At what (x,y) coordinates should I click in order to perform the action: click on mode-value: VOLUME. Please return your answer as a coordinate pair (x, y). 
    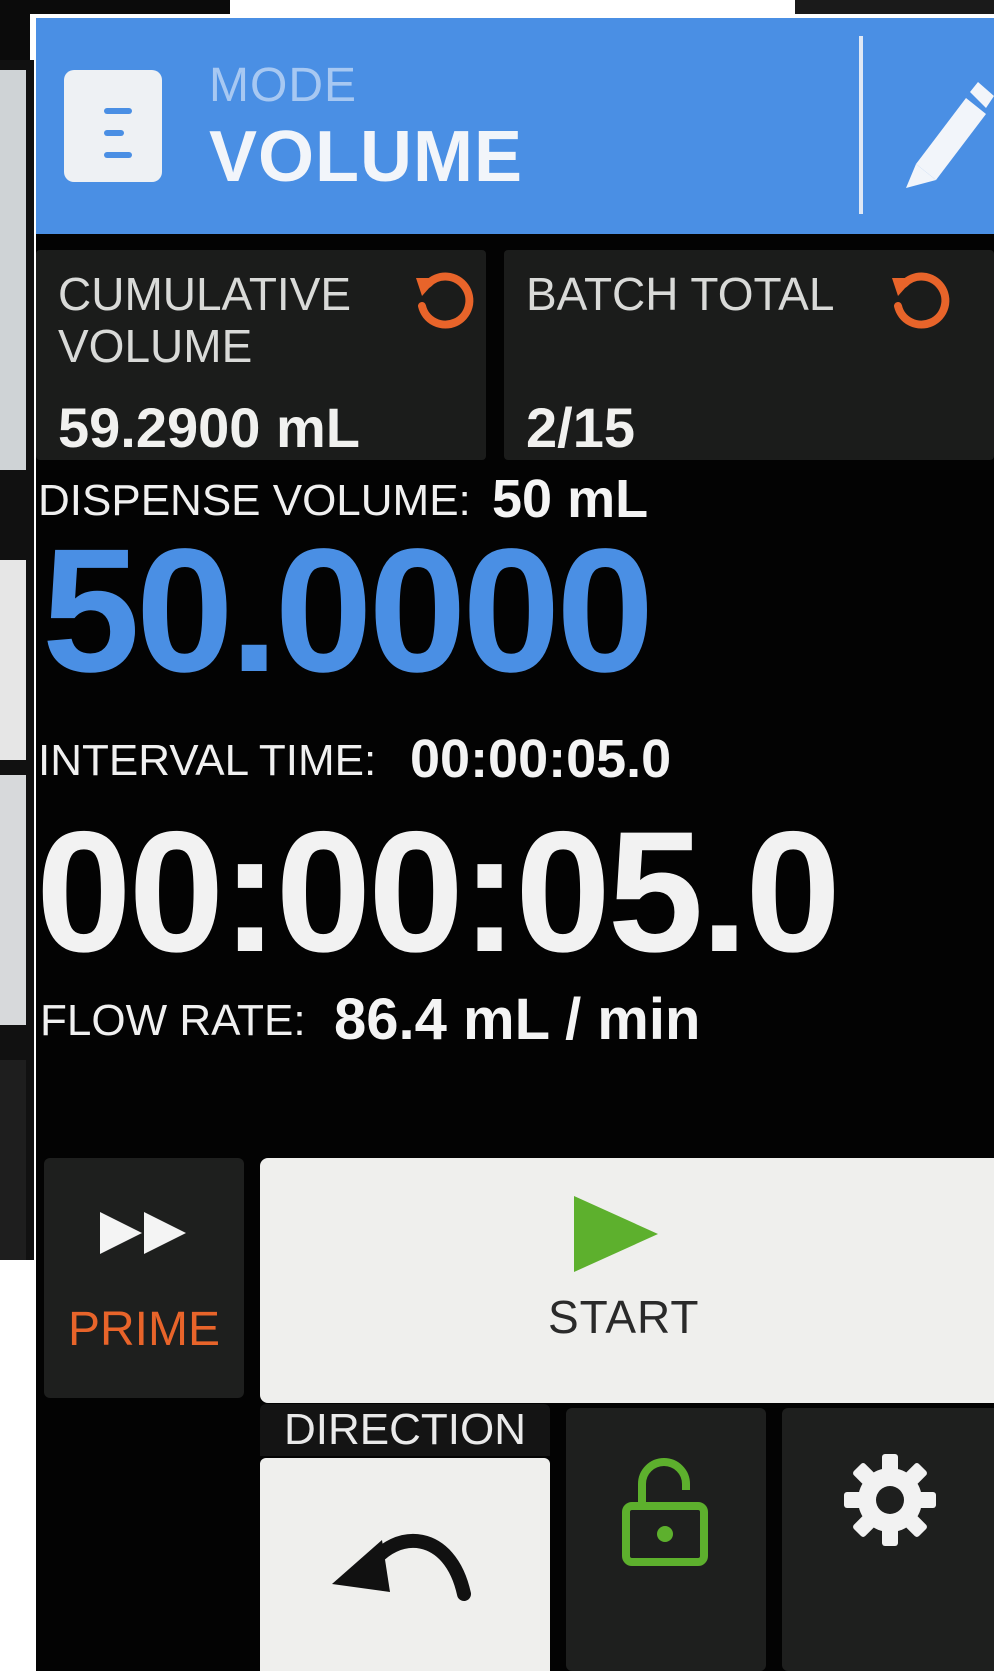
    Looking at the image, I should click on (366, 157).